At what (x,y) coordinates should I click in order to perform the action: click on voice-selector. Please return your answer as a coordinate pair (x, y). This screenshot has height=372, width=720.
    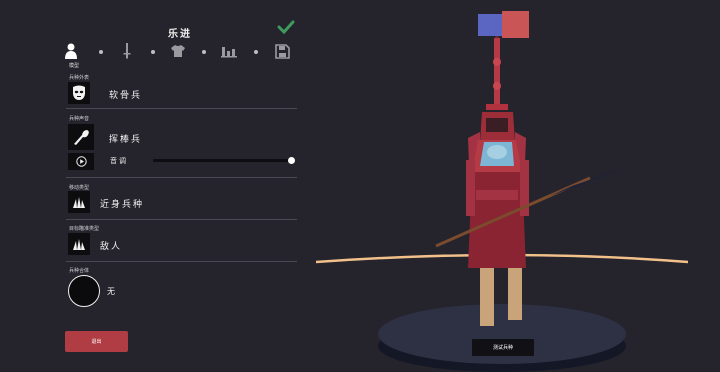
    Looking at the image, I should click on (81, 137).